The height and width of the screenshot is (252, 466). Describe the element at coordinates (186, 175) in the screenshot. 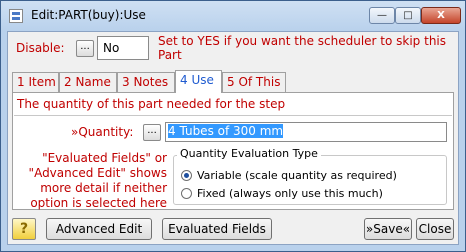

I see `radio-selected-icon` at that location.